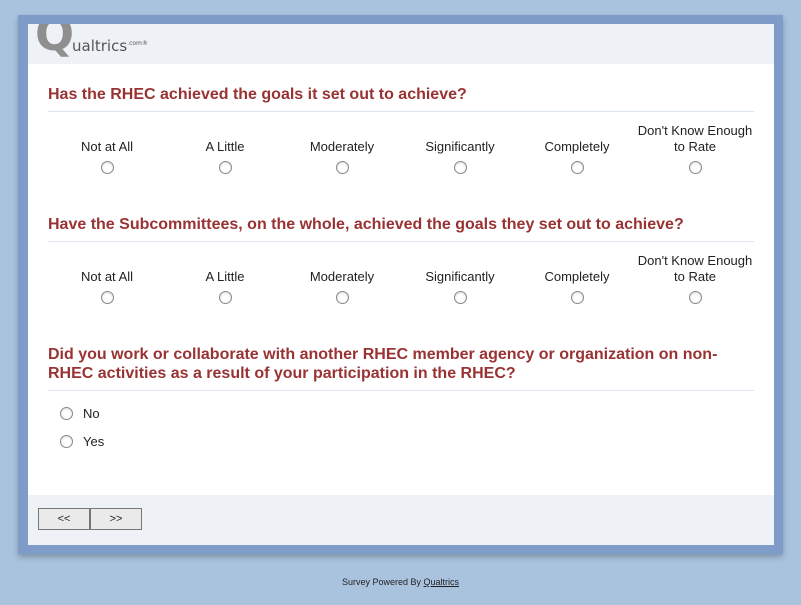 This screenshot has width=801, height=605. I want to click on q2-option-a-little: A Little, so click(225, 280).